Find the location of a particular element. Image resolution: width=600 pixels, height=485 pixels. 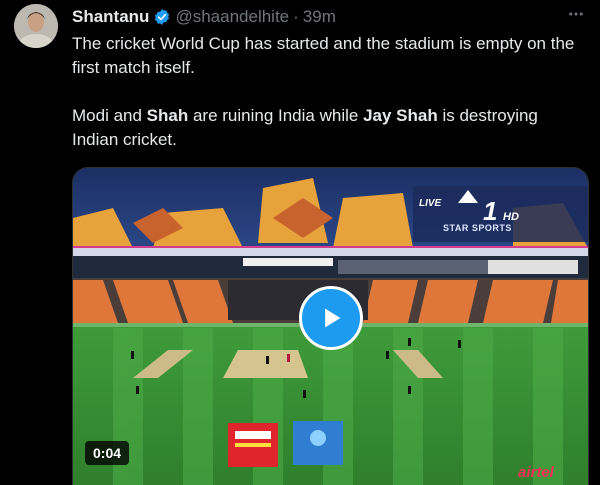

more-icon is located at coordinates (576, 14).